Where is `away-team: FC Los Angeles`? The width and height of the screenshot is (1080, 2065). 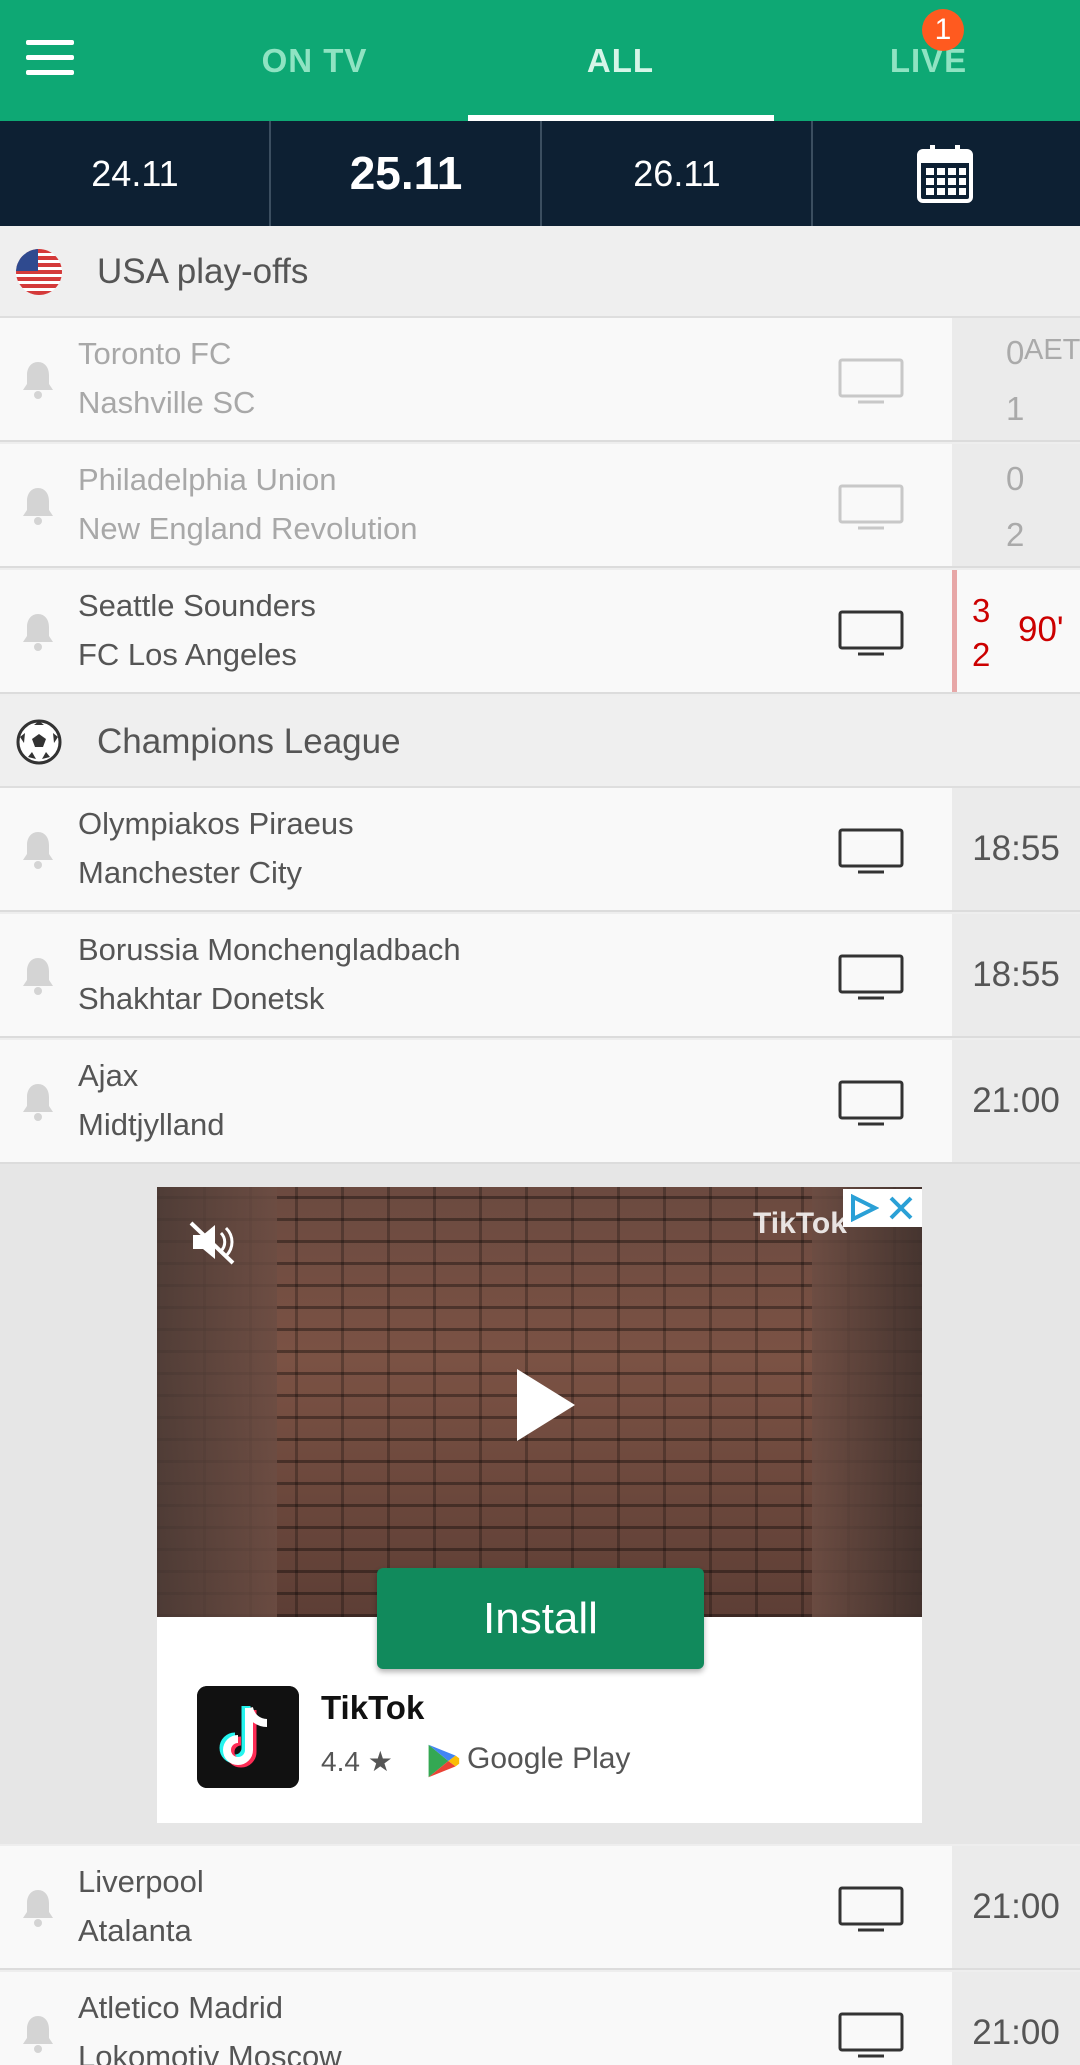
away-team: FC Los Angeles is located at coordinates (187, 654).